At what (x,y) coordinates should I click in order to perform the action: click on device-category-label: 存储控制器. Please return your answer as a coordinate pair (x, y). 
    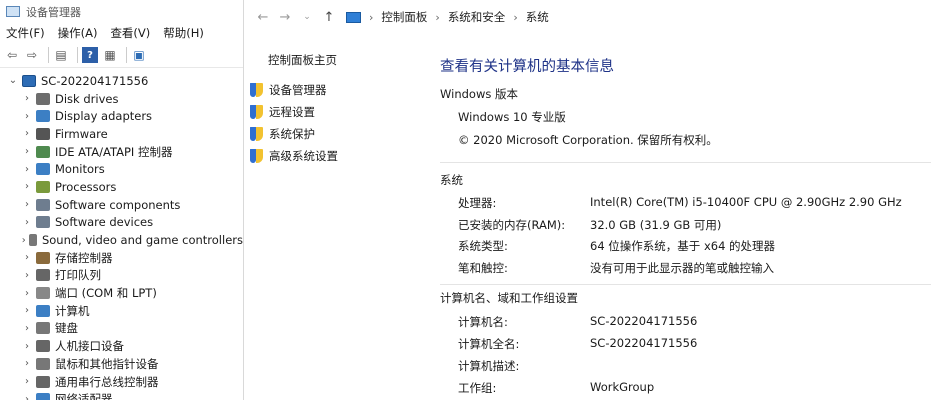
    Looking at the image, I should click on (84, 257).